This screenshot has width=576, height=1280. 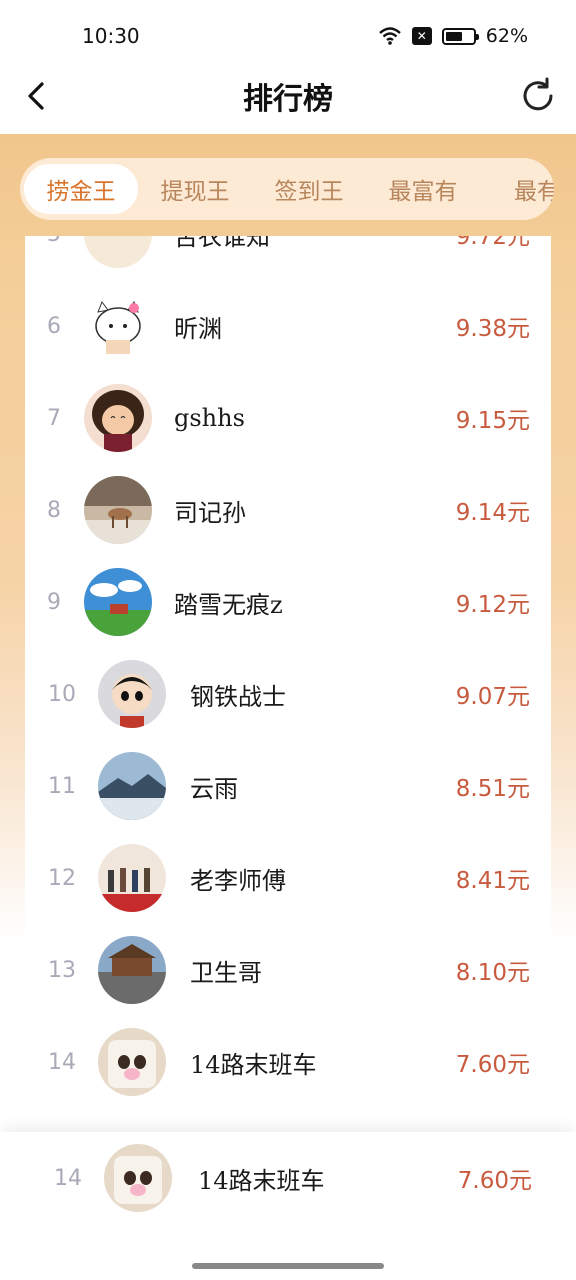 What do you see at coordinates (492, 789) in the screenshot?
I see `amount: 8.51元` at bounding box center [492, 789].